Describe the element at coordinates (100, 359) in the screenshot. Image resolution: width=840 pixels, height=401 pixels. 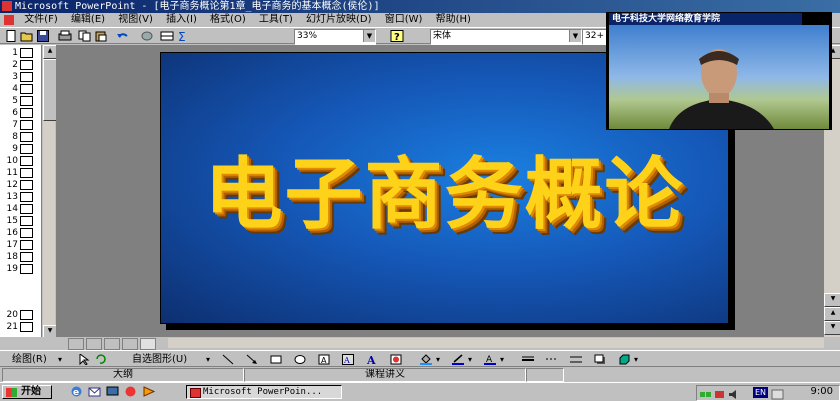
I see `free-rotate-icon` at that location.